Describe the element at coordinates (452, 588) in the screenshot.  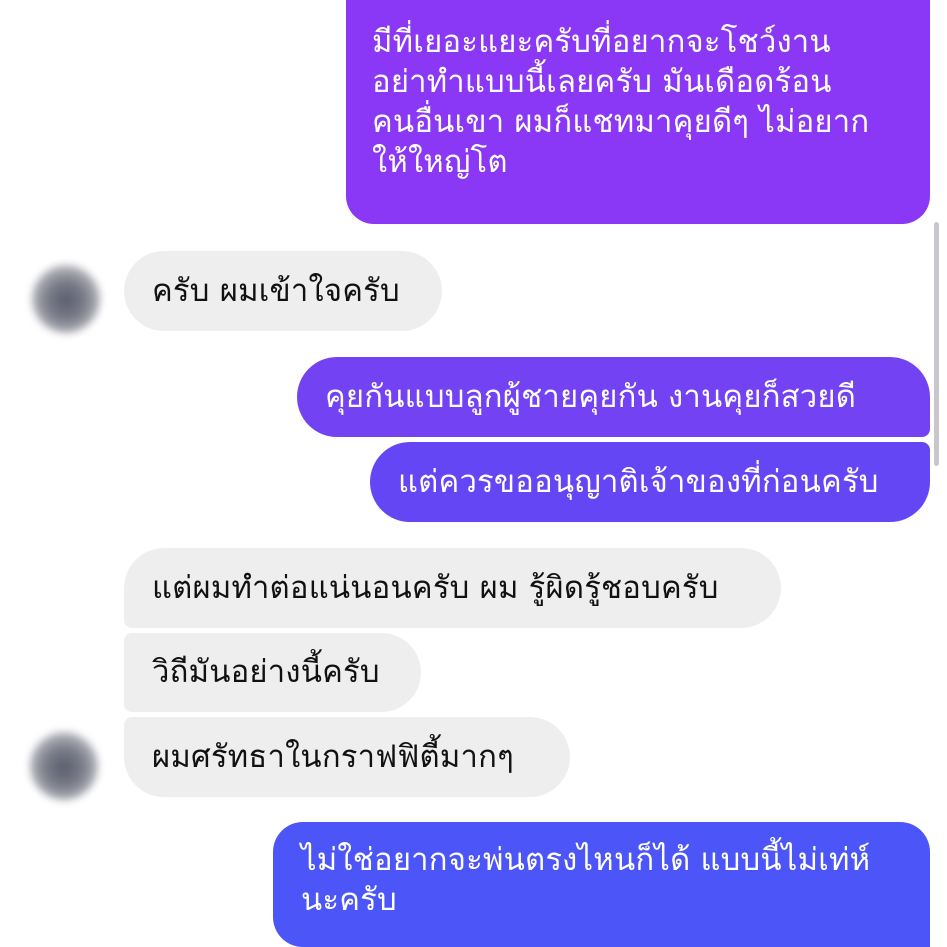
I see `incoming-message-bubble: แต่ผมทำต่อแน่นอนครับ ผม รู้ผิดรู้ชอบครับ` at that location.